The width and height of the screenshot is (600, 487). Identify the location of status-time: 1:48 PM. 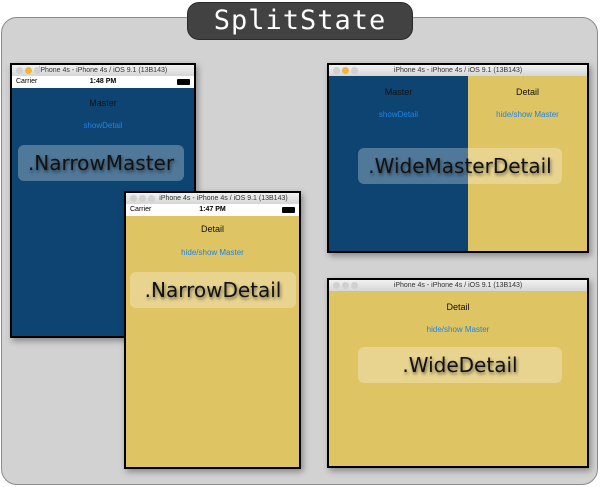
(103, 81).